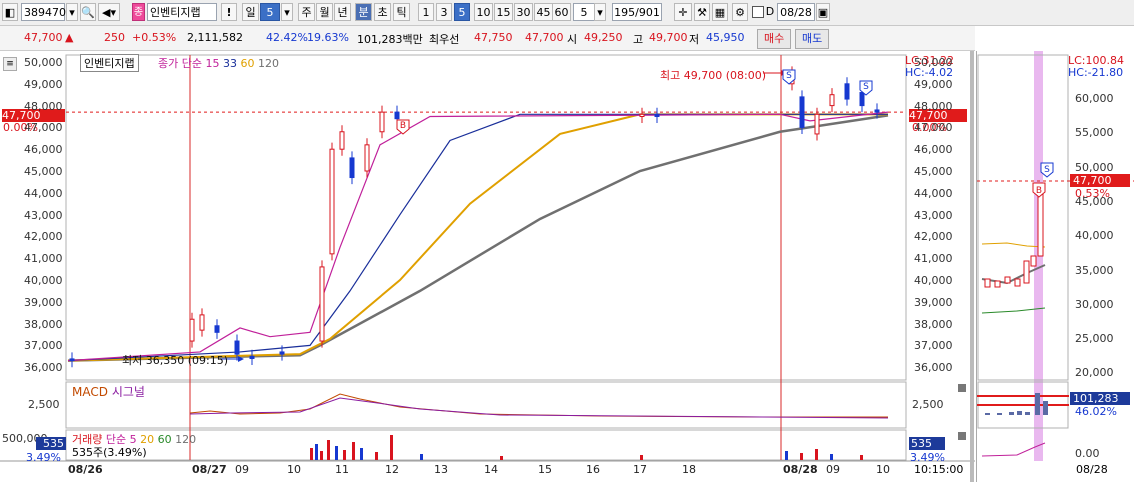  What do you see at coordinates (426, 12) in the screenshot?
I see `interval-button-1: 1` at bounding box center [426, 12].